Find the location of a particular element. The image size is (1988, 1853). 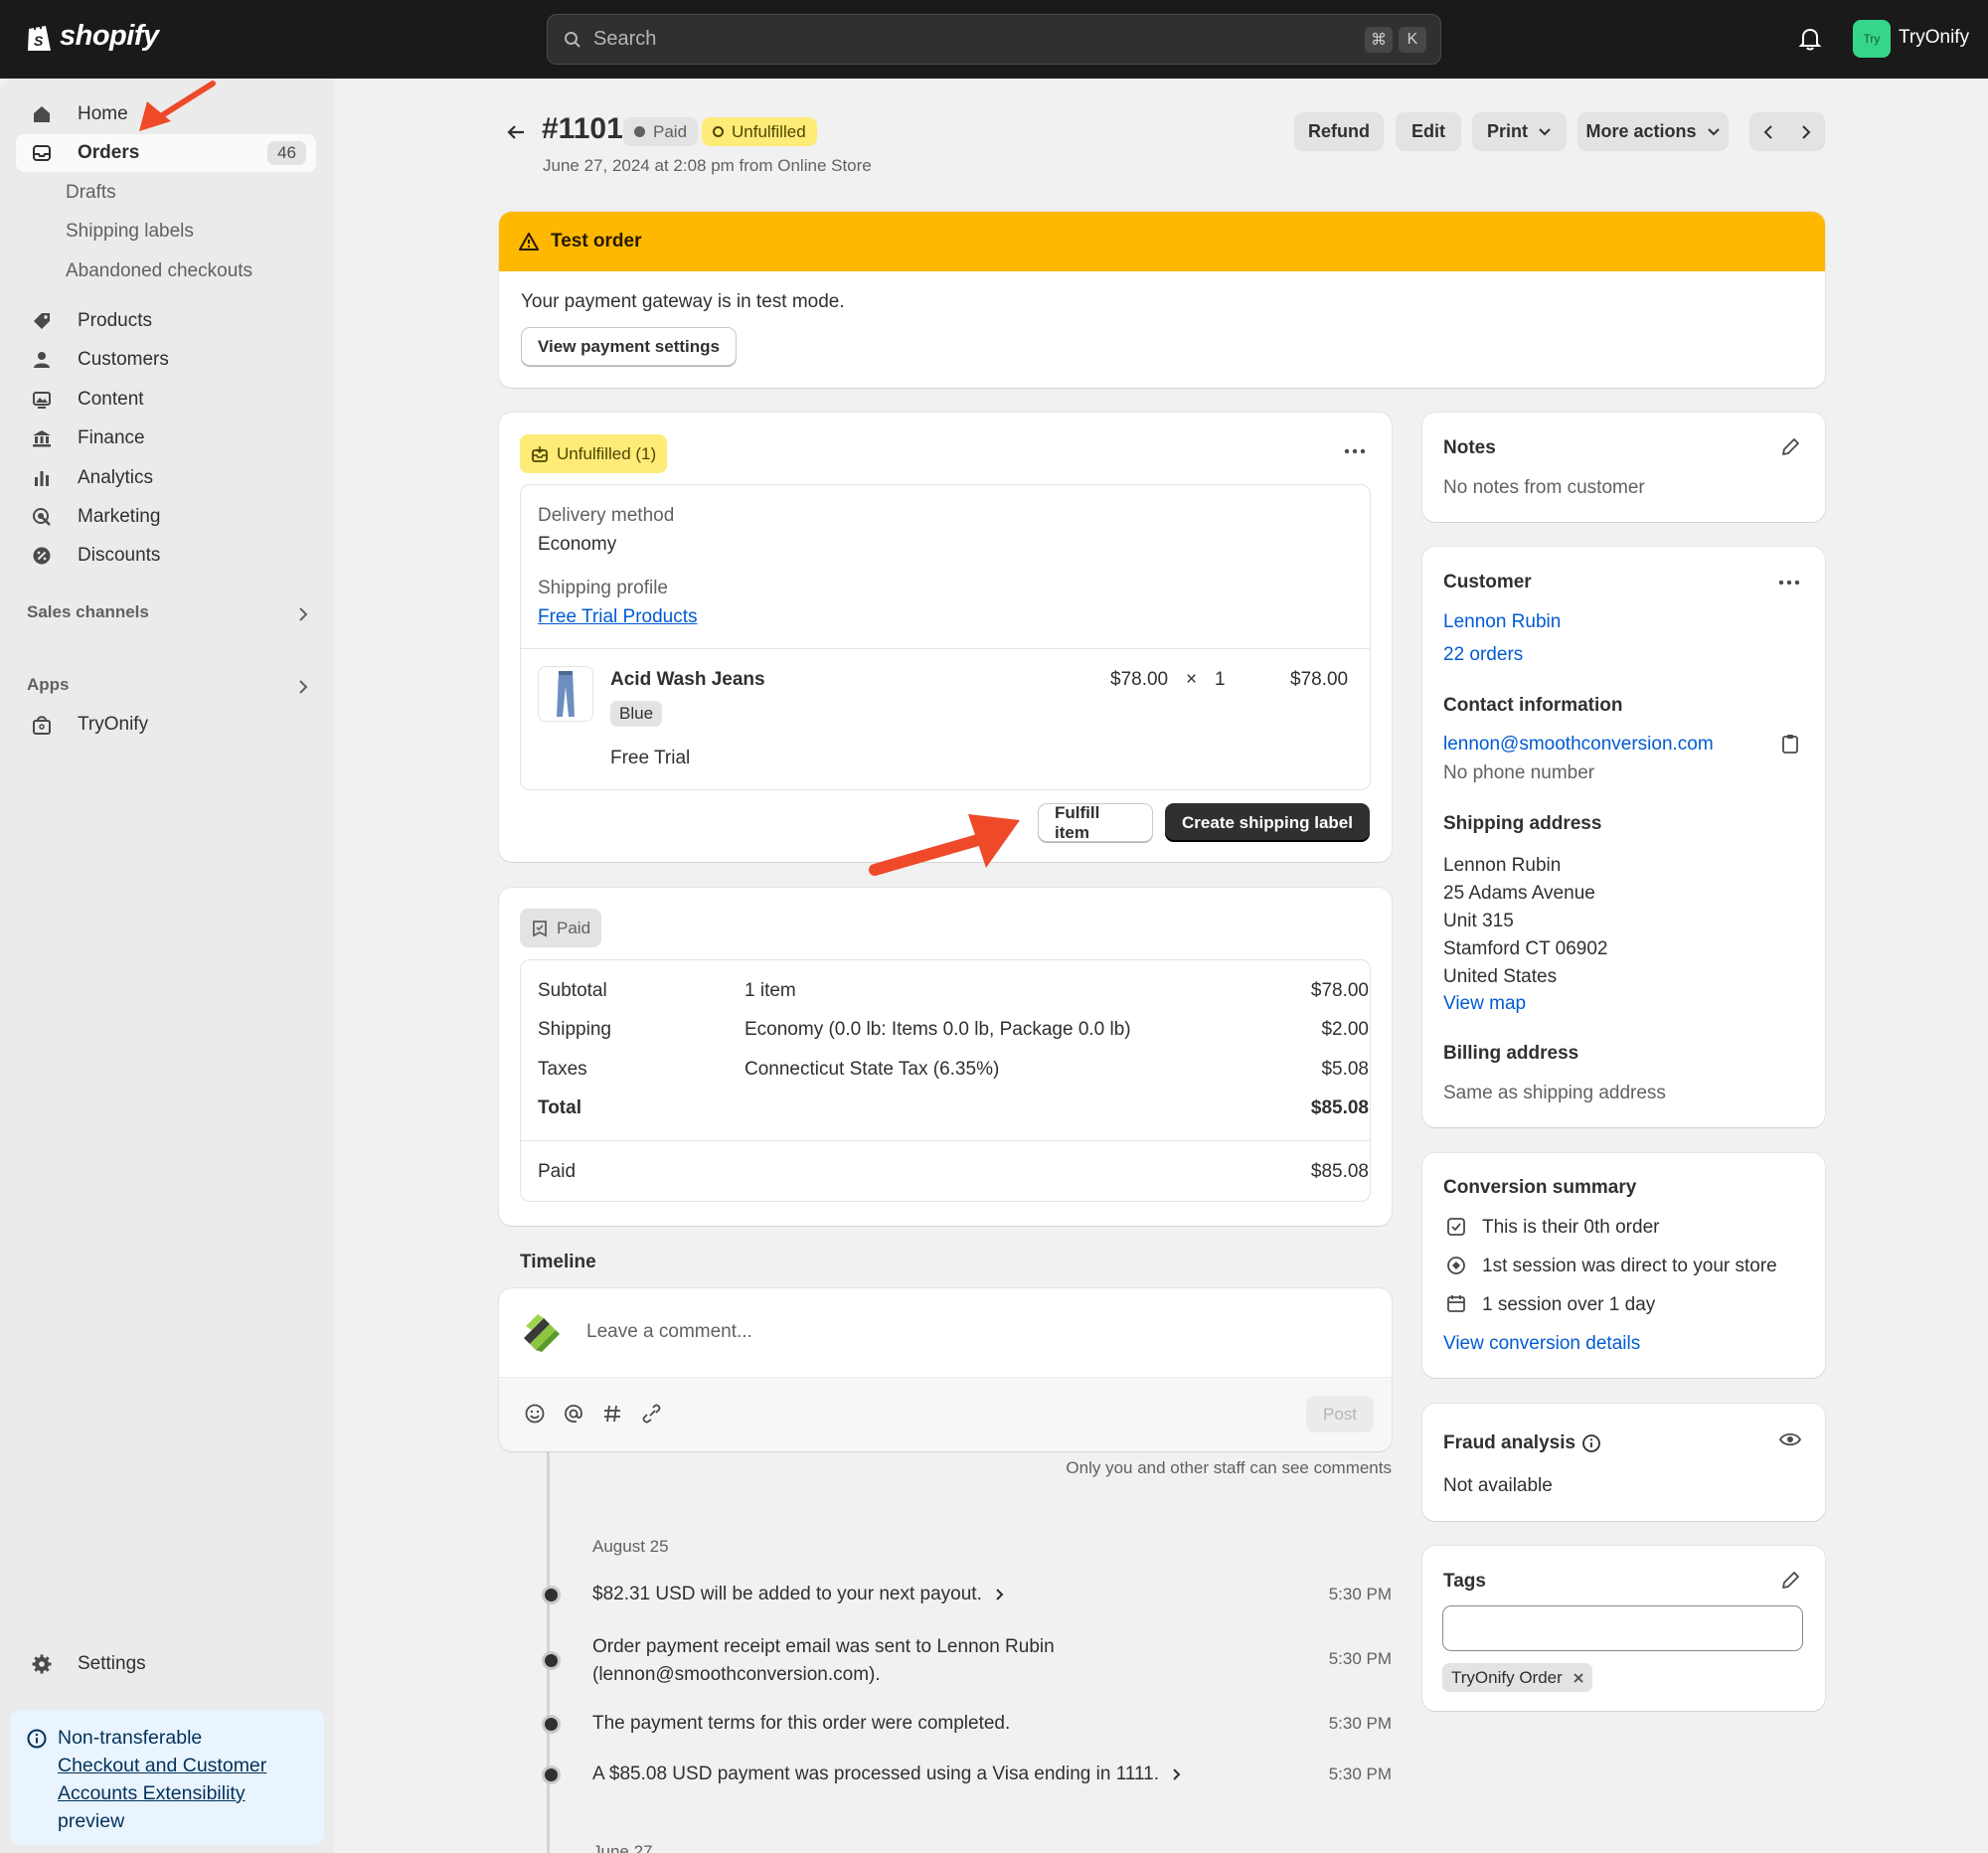

product-name: Acid Wash Jeans is located at coordinates (687, 680).